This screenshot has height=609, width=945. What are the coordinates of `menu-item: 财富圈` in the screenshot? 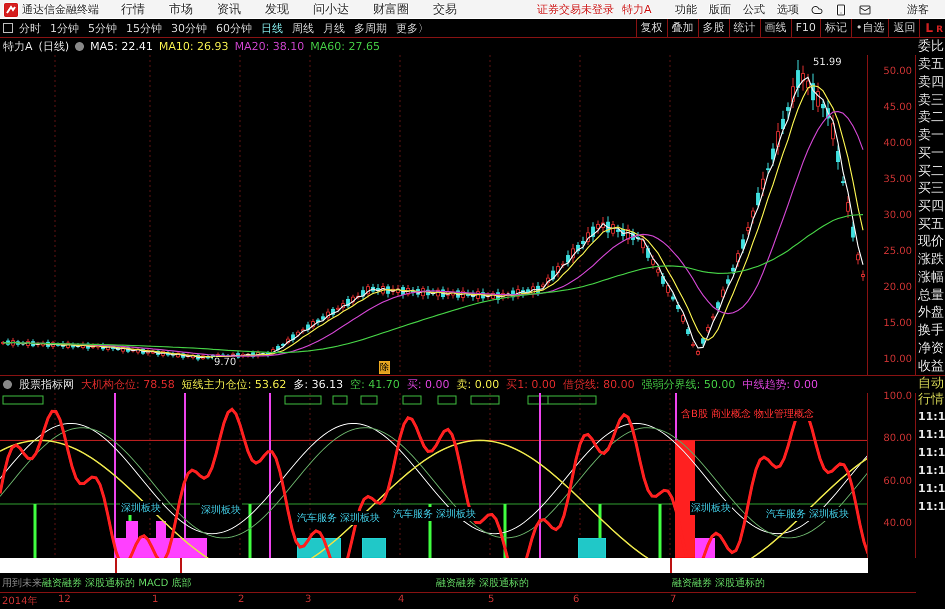 It's located at (391, 9).